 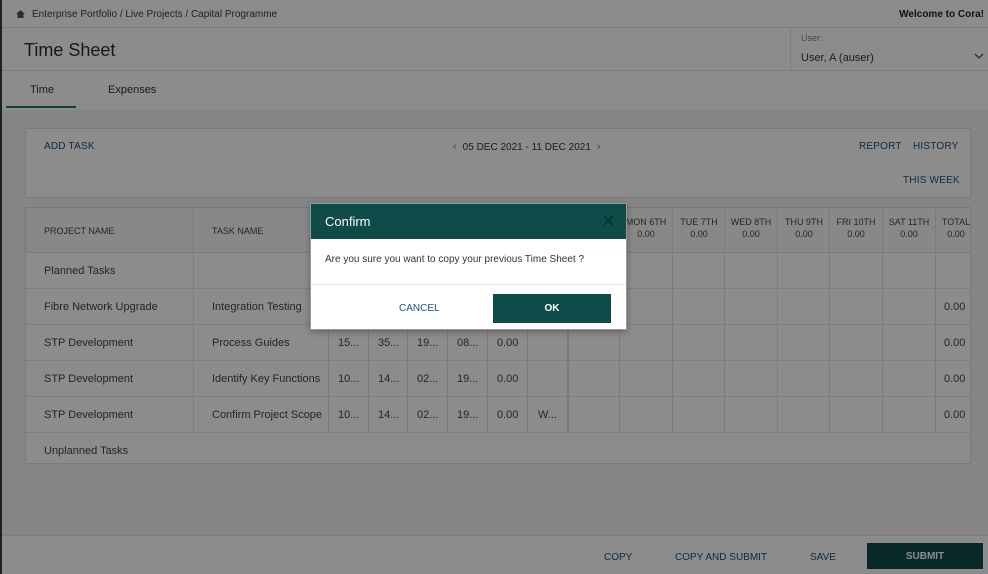 I want to click on cancel-button: CANCEL, so click(x=419, y=308).